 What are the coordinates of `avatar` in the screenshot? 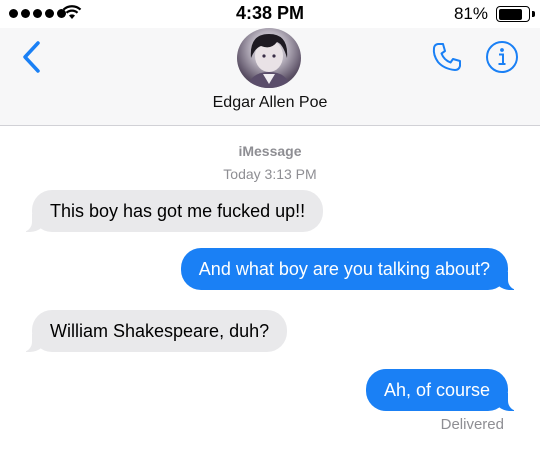 It's located at (269, 58).